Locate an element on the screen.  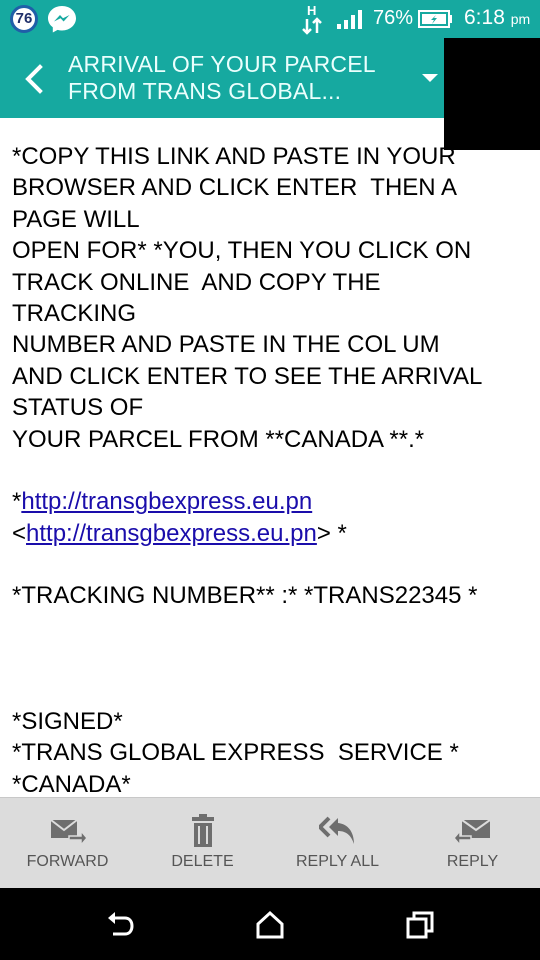
home-icon is located at coordinates (270, 925).